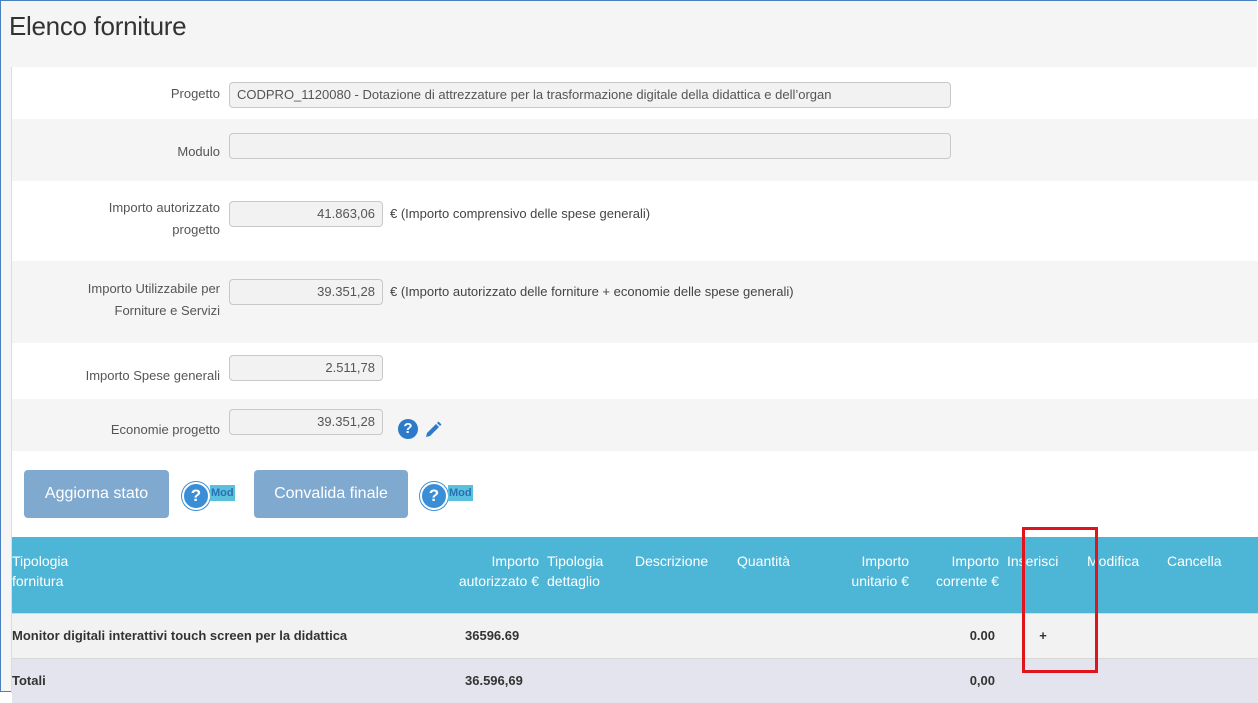 The image size is (1258, 703). Describe the element at coordinates (587, 635) in the screenshot. I see `tipologia-dettaglio-cell` at that location.